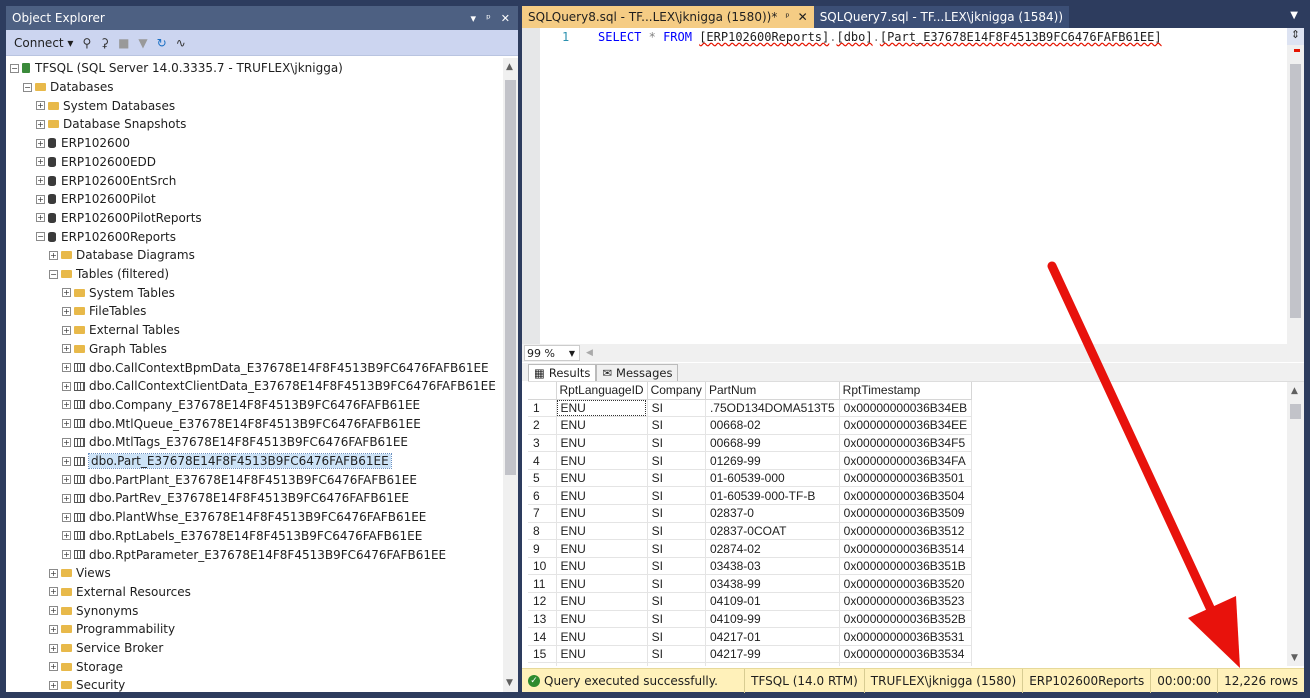 The width and height of the screenshot is (1310, 698). Describe the element at coordinates (542, 654) in the screenshot. I see `row-number: 15` at that location.